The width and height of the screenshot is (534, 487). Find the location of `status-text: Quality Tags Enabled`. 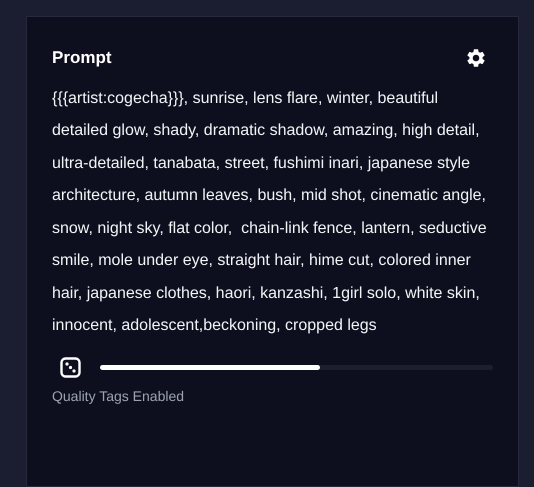

status-text: Quality Tags Enabled is located at coordinates (119, 396).